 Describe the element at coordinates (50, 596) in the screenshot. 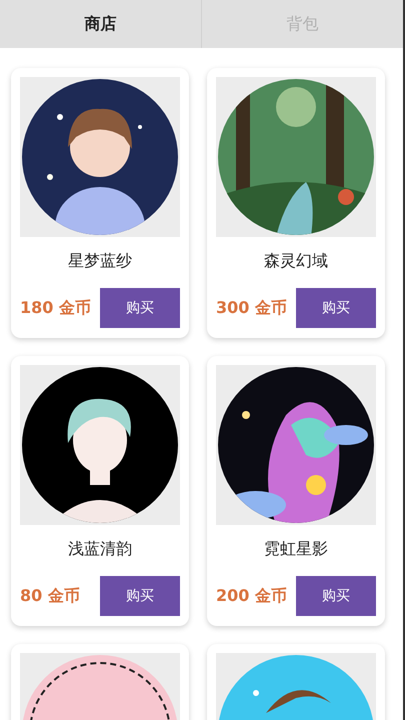

I see `product-price: 80 金币` at that location.